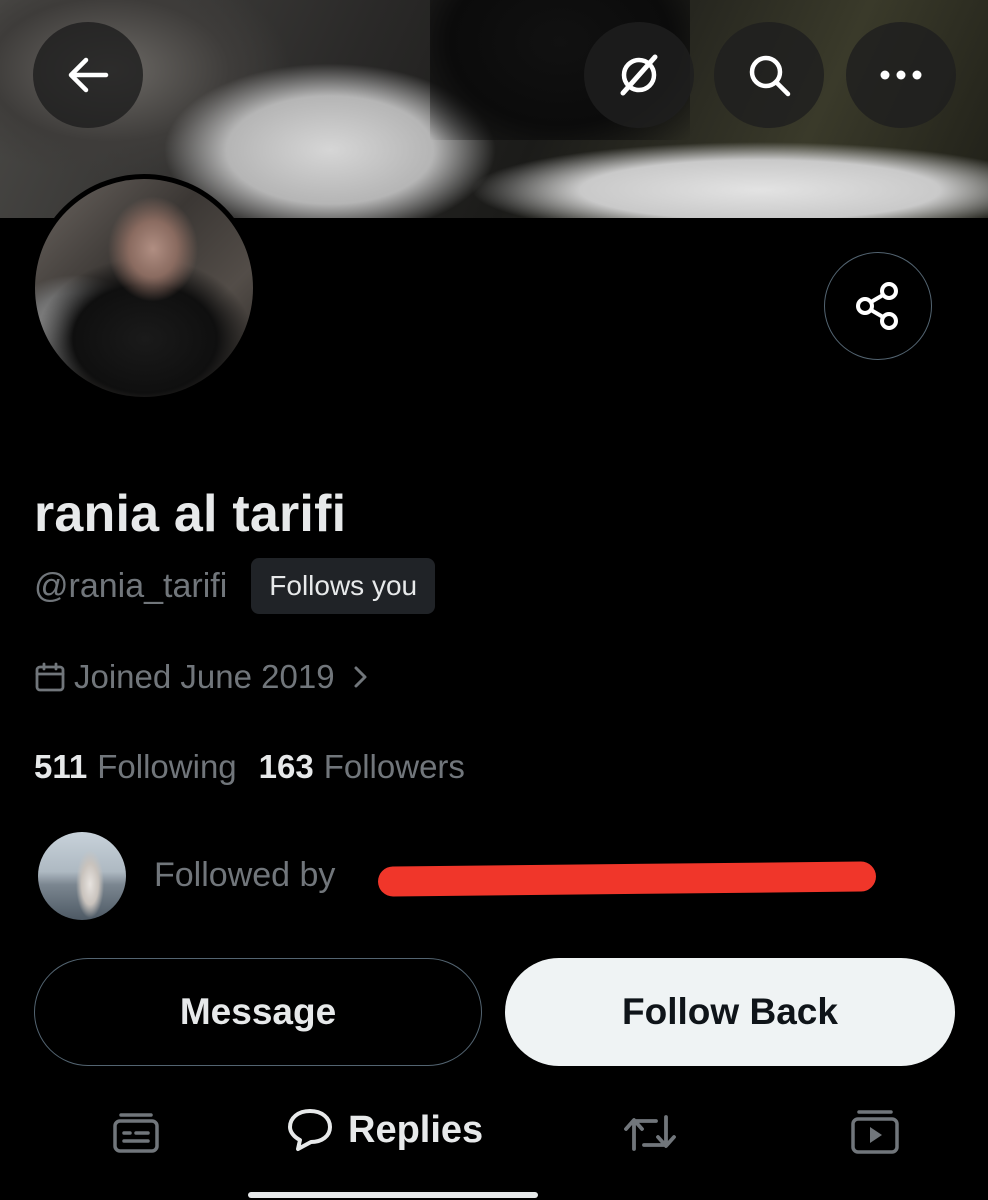  I want to click on followers-count: 163, so click(286, 766).